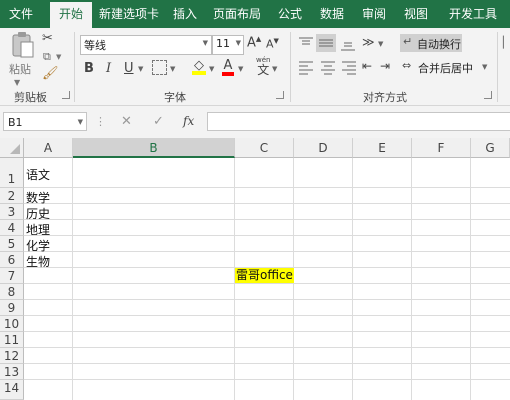 The width and height of the screenshot is (510, 400). Describe the element at coordinates (12, 228) in the screenshot. I see `row-header-4: 4` at that location.